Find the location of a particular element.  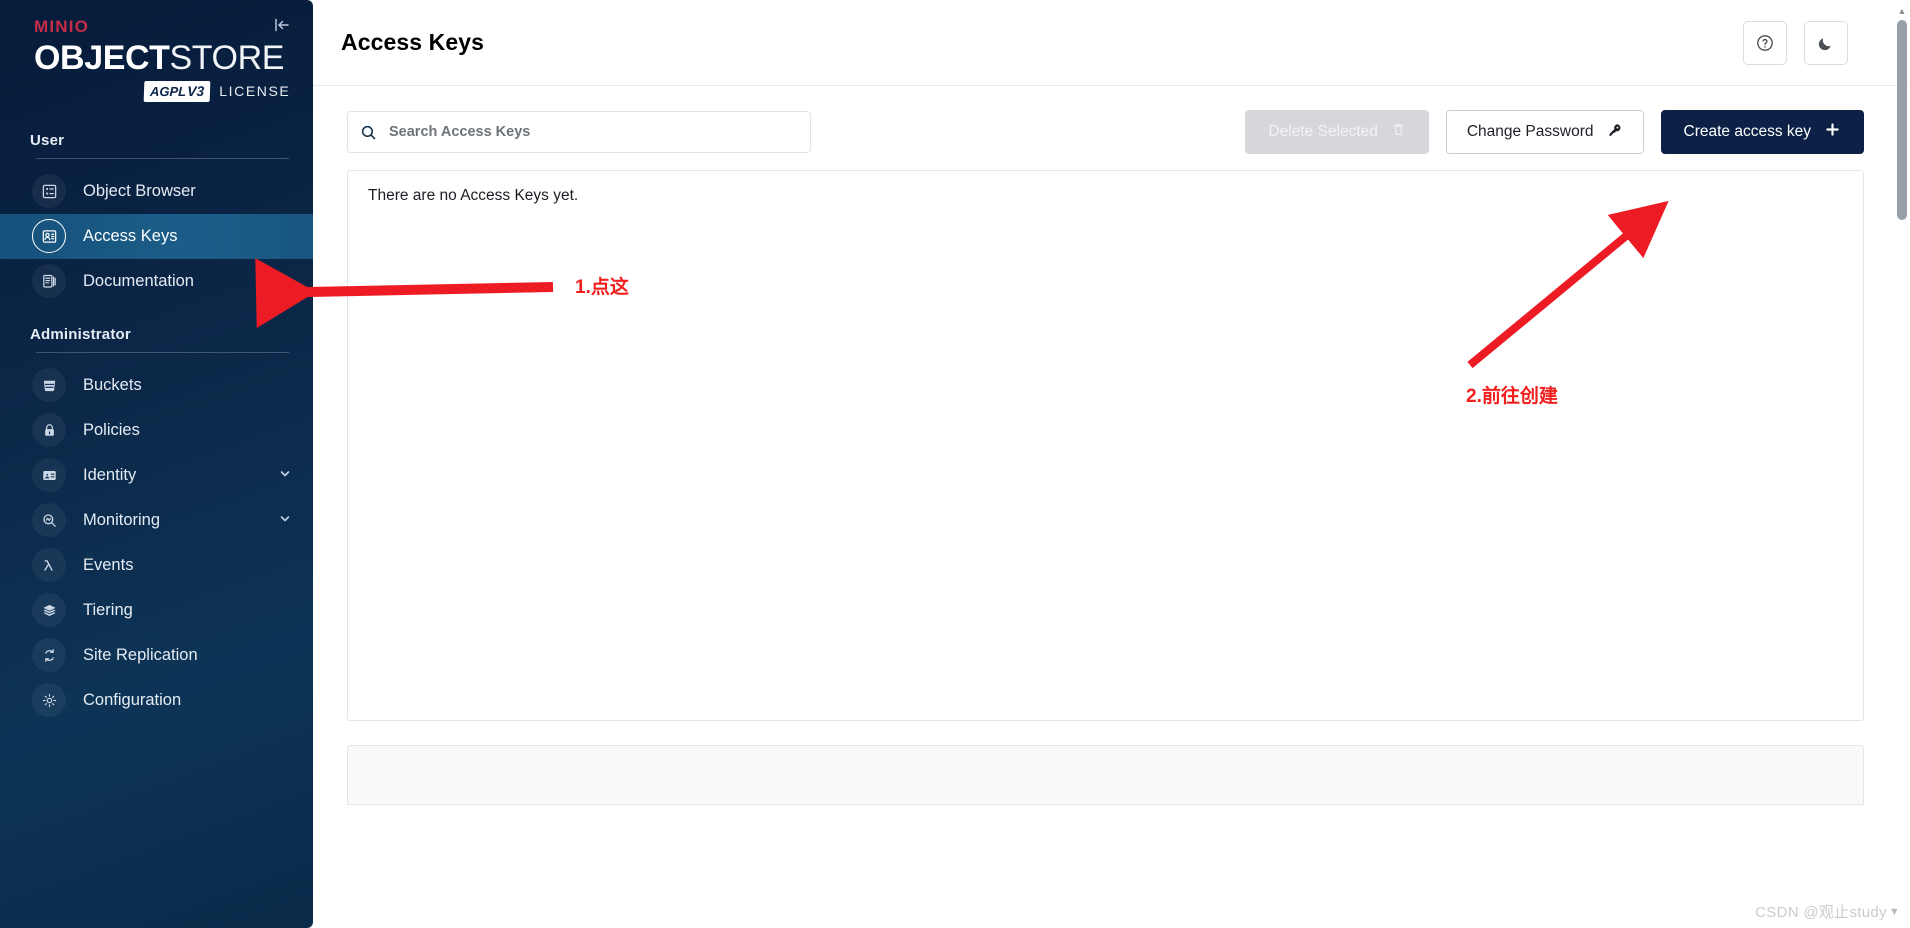

plus-icon is located at coordinates (1832, 132).